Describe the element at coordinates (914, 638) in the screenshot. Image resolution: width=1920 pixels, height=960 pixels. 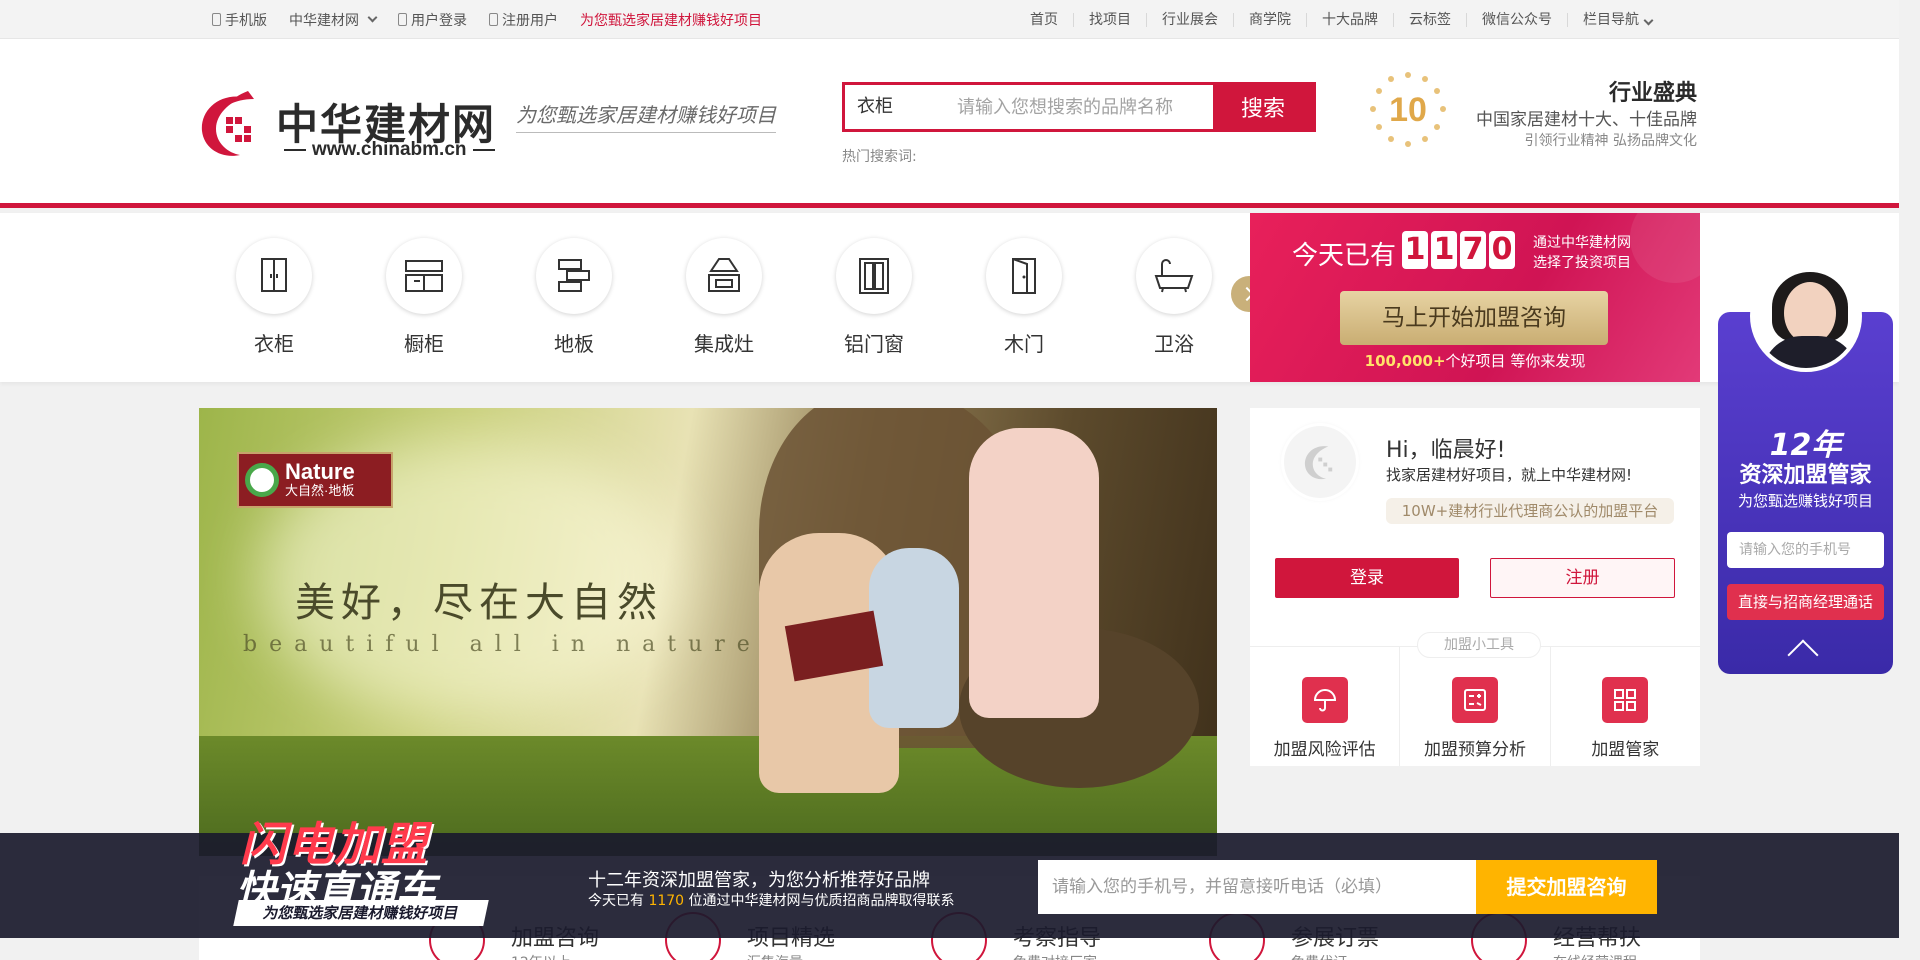
I see `banner-child` at that location.